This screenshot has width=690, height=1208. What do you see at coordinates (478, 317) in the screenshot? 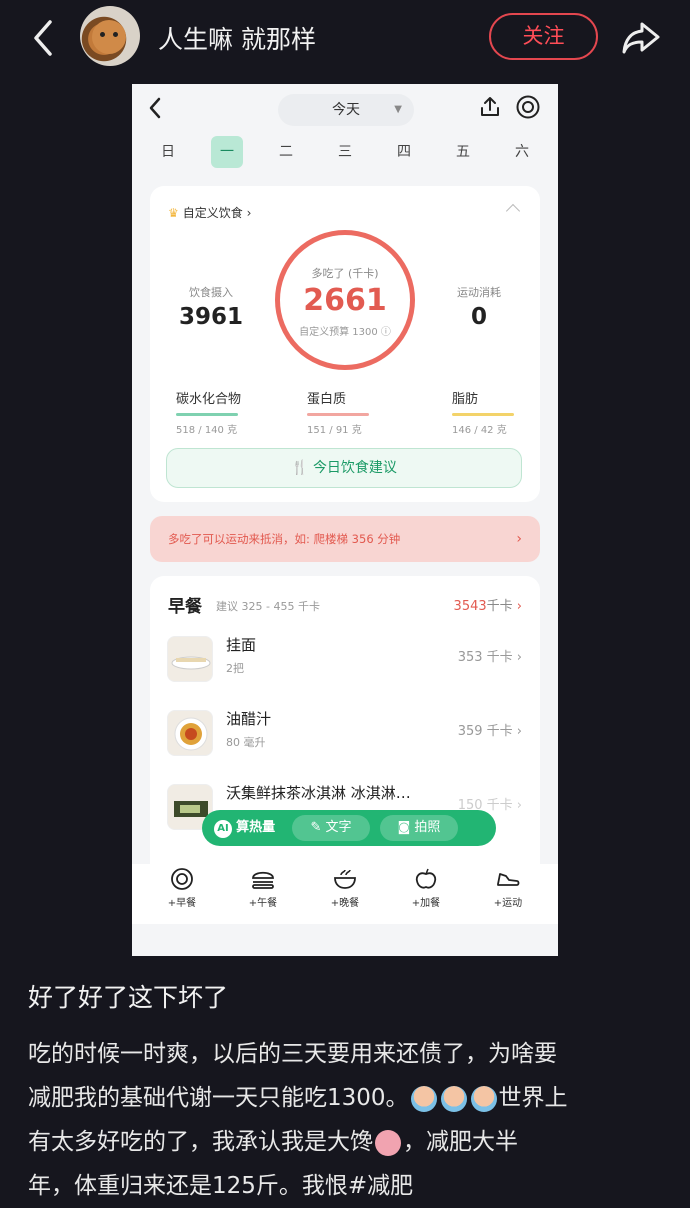
I see `exercise-value: 0` at bounding box center [478, 317].